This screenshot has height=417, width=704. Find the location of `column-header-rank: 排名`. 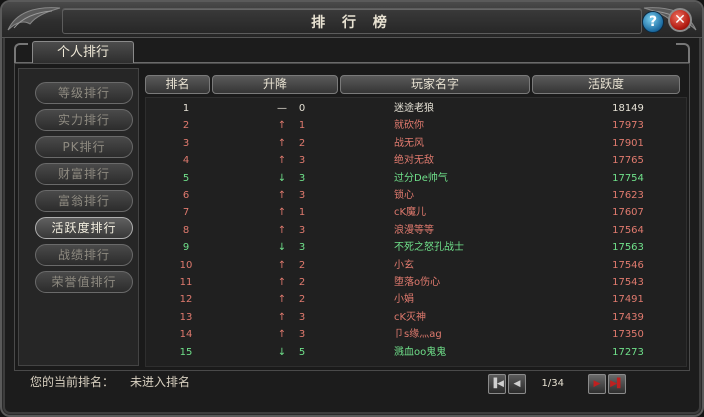

column-header-rank: 排名 is located at coordinates (177, 84).